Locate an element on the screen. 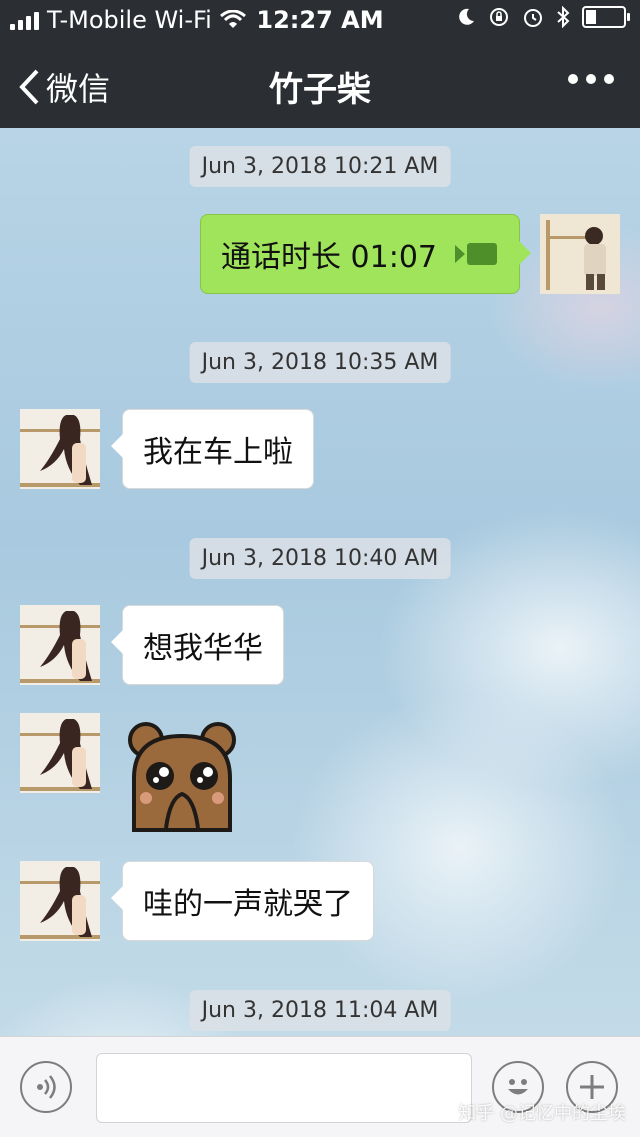  chat-title: 竹子柴 is located at coordinates (320, 90).